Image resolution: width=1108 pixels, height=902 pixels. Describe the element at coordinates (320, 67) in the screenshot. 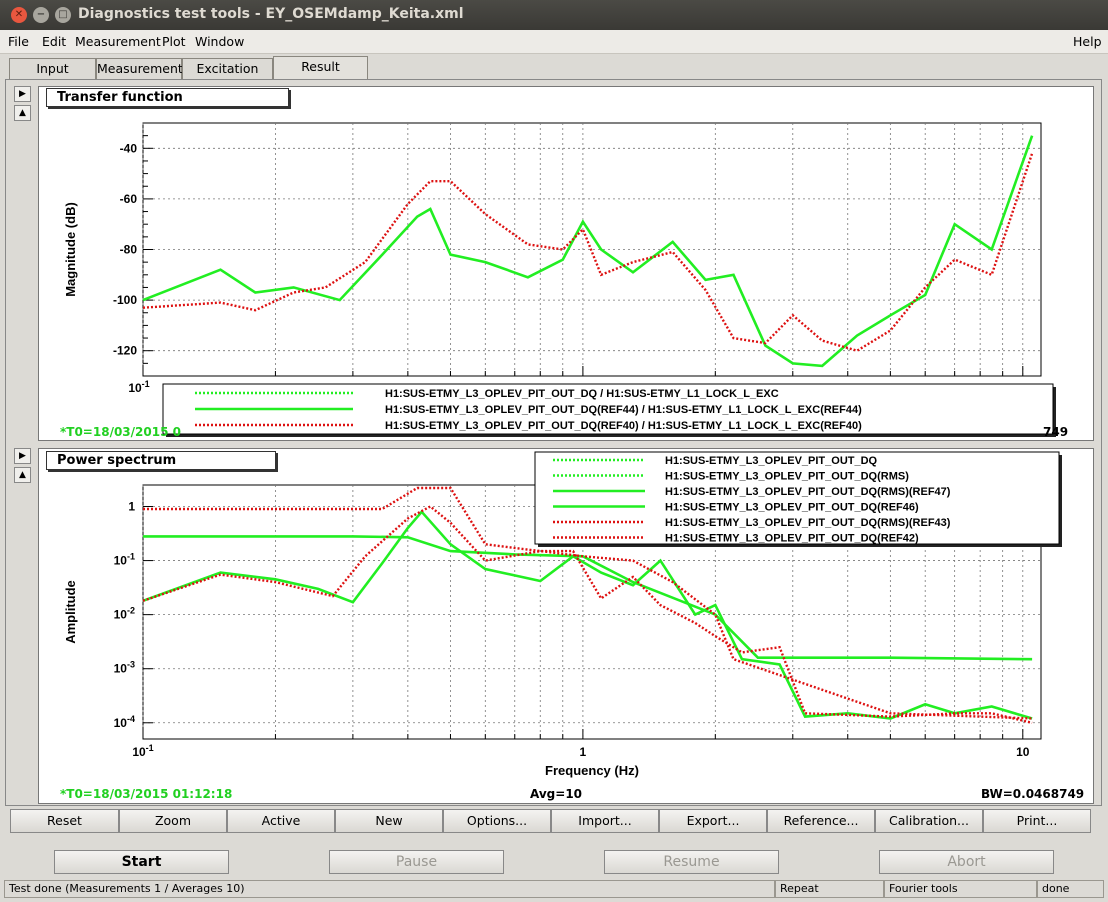

I see `tab-result: Result` at that location.